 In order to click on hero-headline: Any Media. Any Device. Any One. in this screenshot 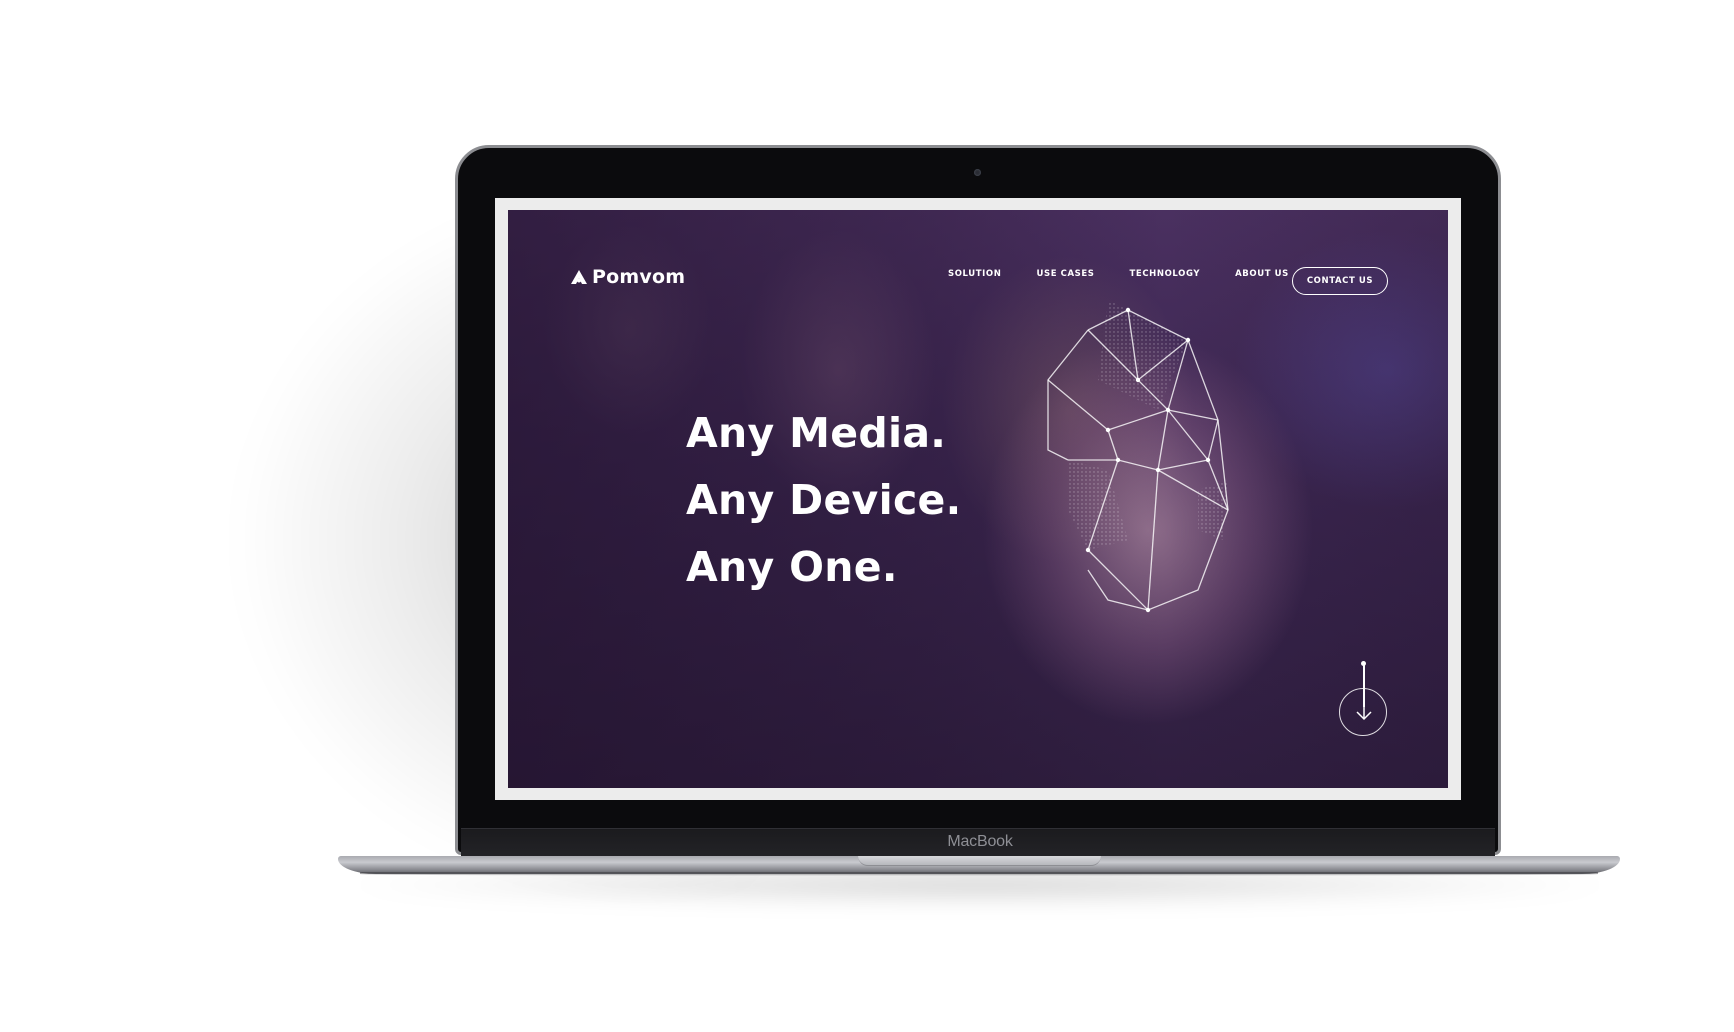, I will do `click(824, 500)`.